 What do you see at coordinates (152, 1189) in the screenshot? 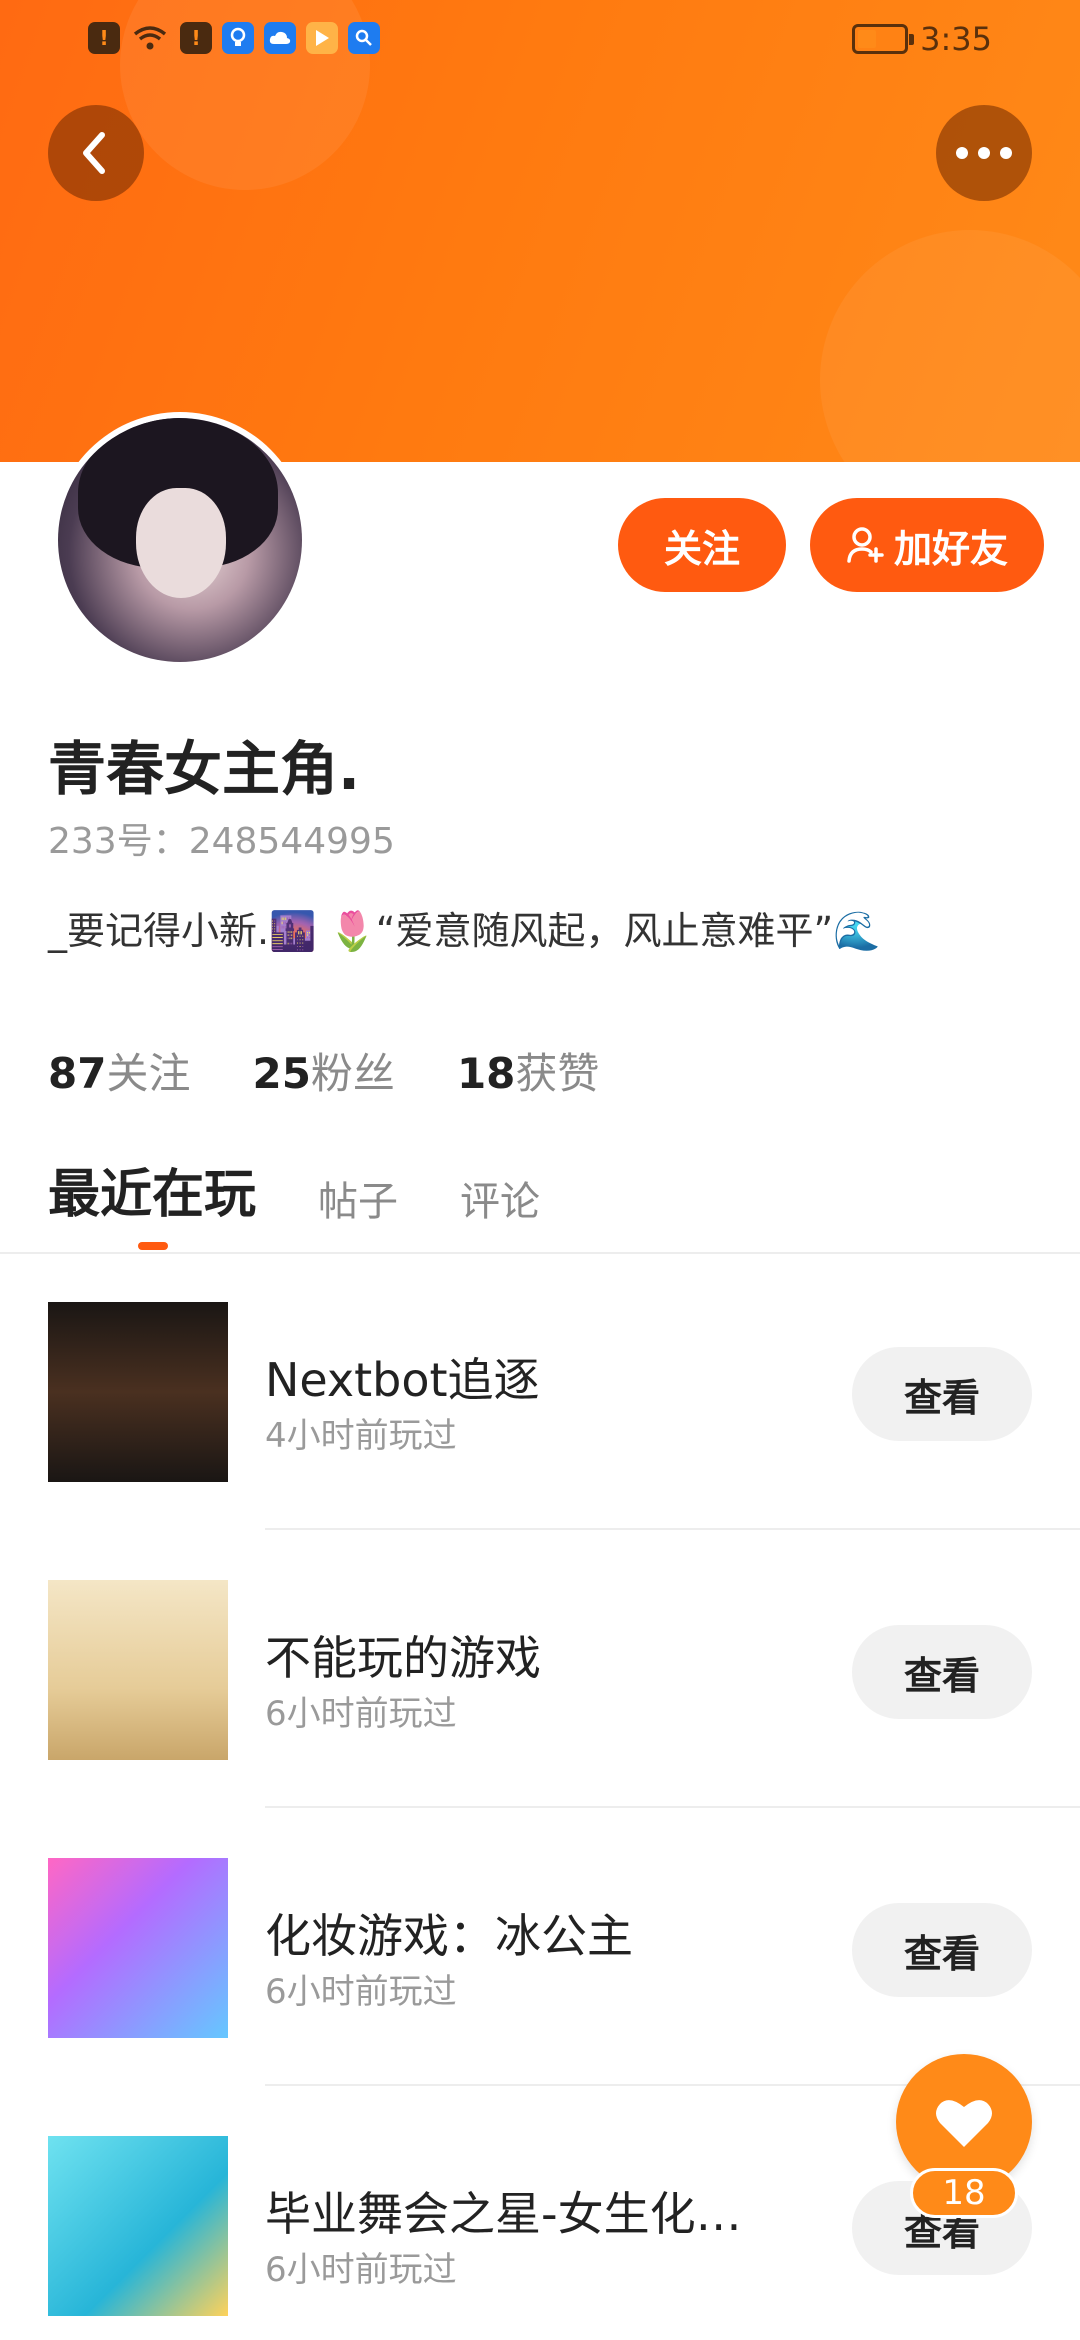
I see `tab-recently-played: 最近在玩` at bounding box center [152, 1189].